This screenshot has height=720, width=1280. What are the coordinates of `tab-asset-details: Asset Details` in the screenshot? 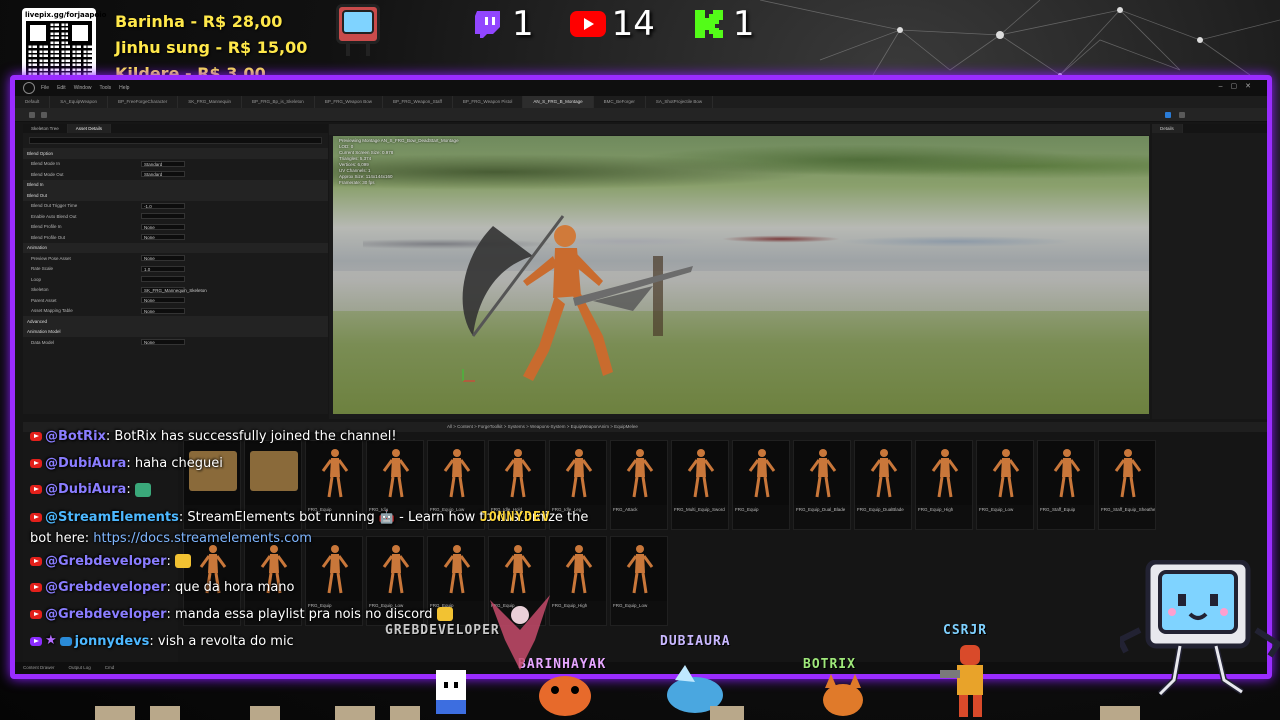 It's located at (89, 128).